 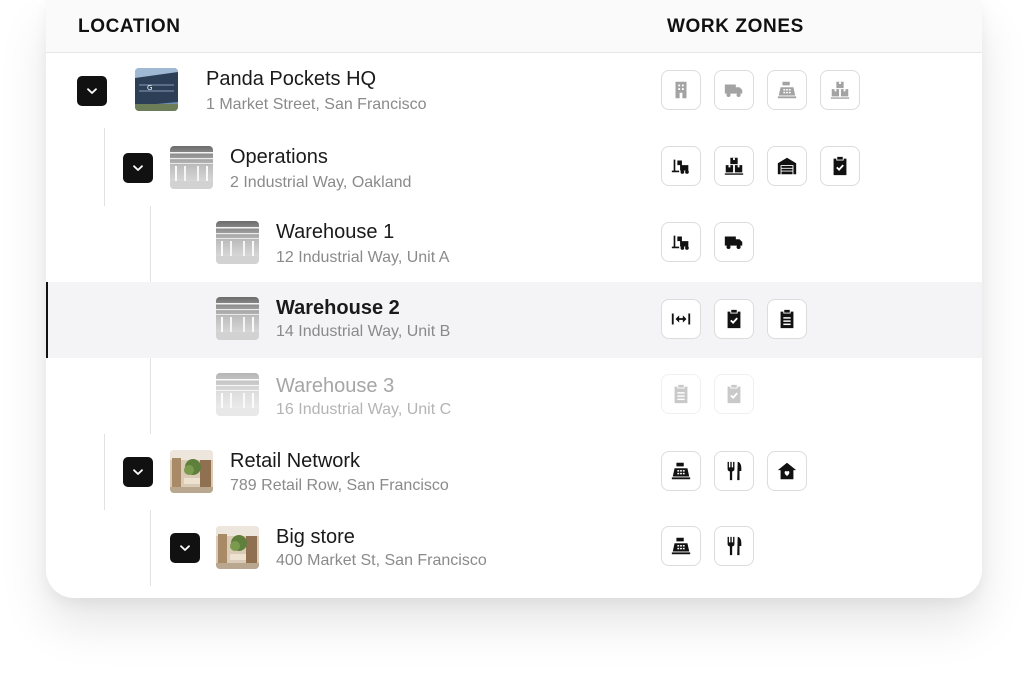 I want to click on location-address: 14 Industrial Way, Unit B, so click(x=363, y=331).